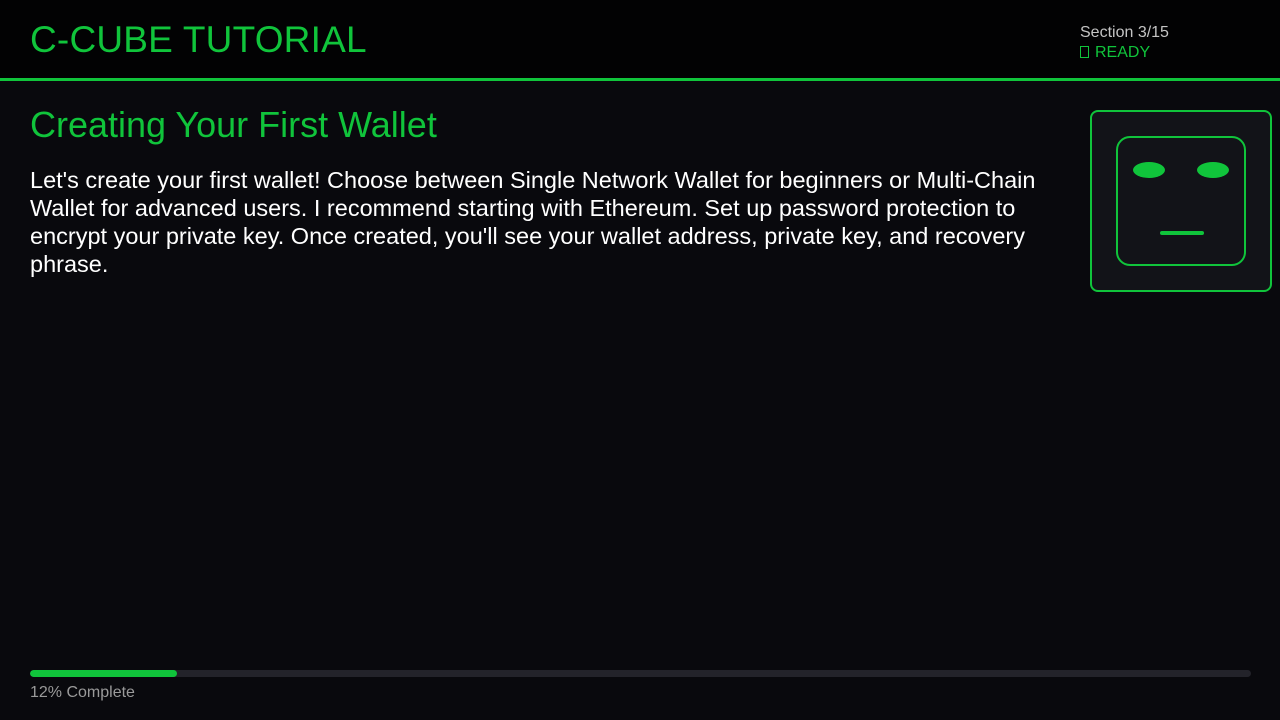 This screenshot has height=720, width=1280. I want to click on status-text: READY, so click(1123, 52).